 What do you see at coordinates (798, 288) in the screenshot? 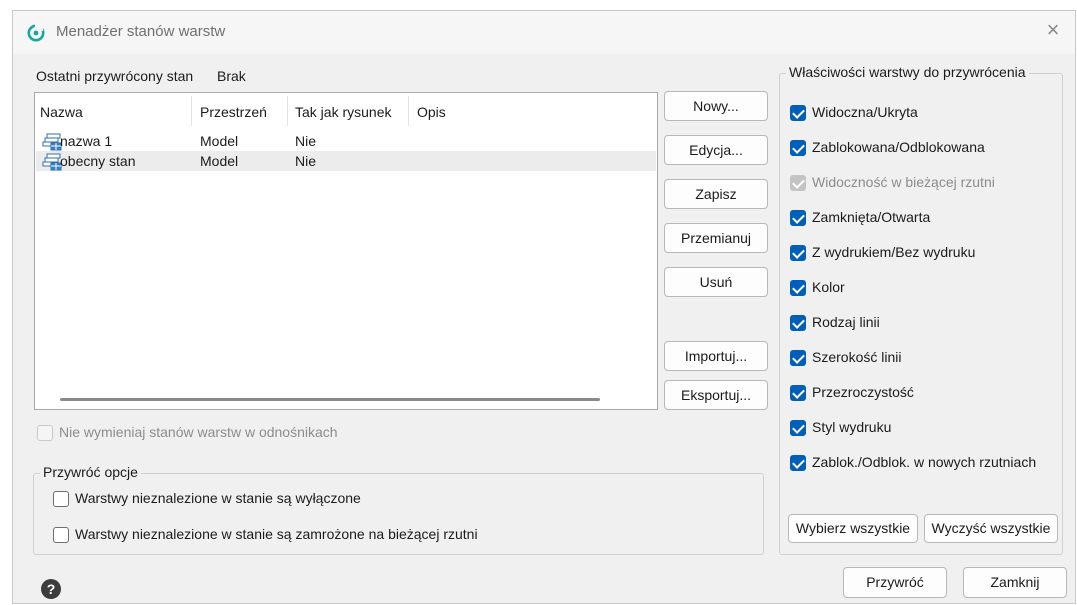
I see `prop-color-checkbox` at bounding box center [798, 288].